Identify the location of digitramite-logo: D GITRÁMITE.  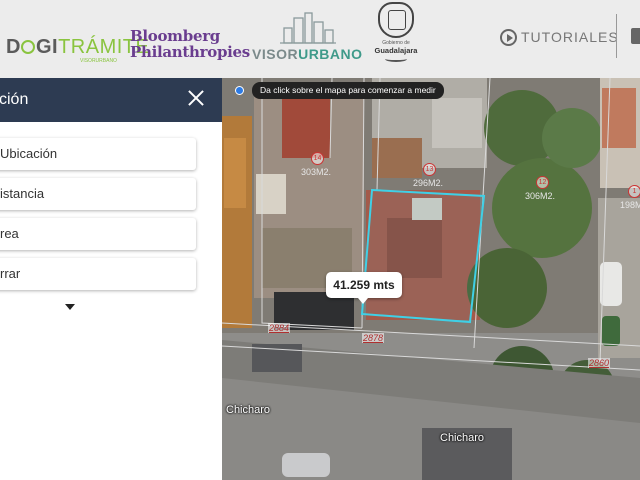
(77, 47).